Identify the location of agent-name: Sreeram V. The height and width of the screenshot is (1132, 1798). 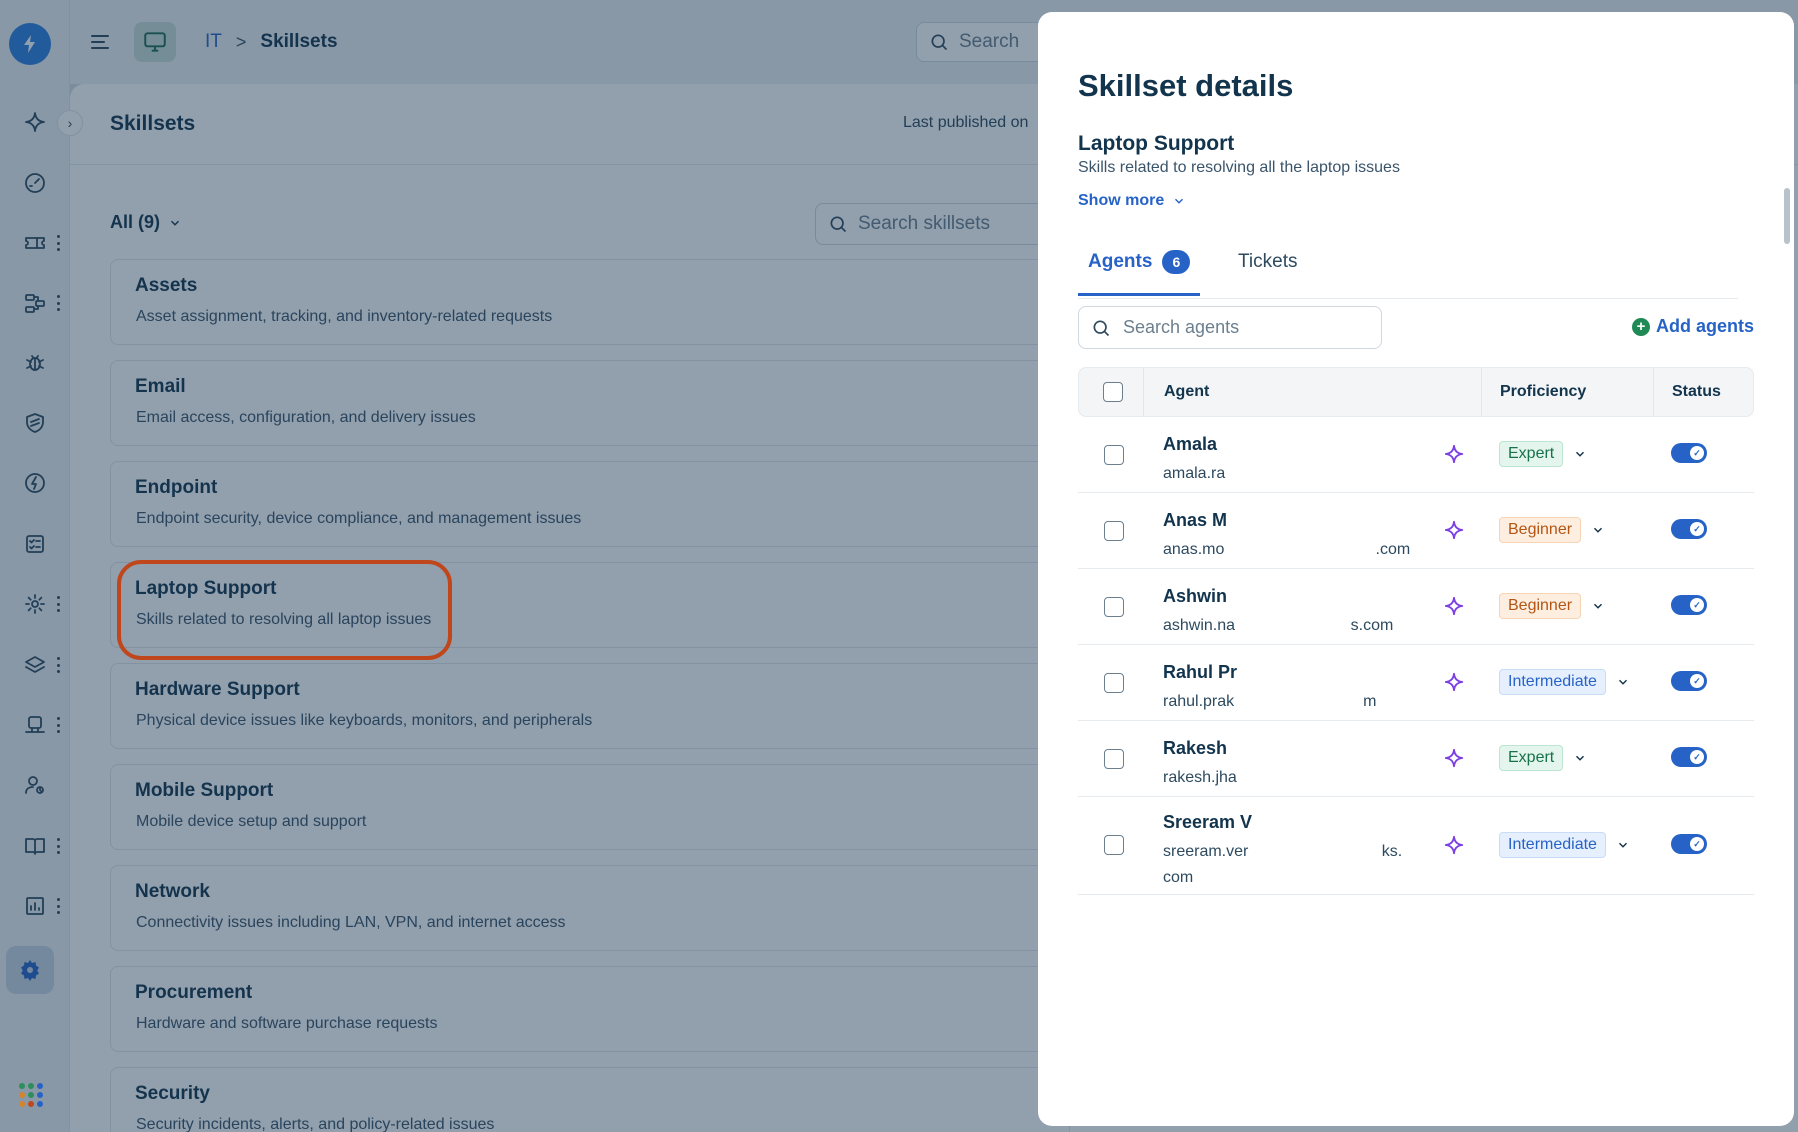
(1208, 822).